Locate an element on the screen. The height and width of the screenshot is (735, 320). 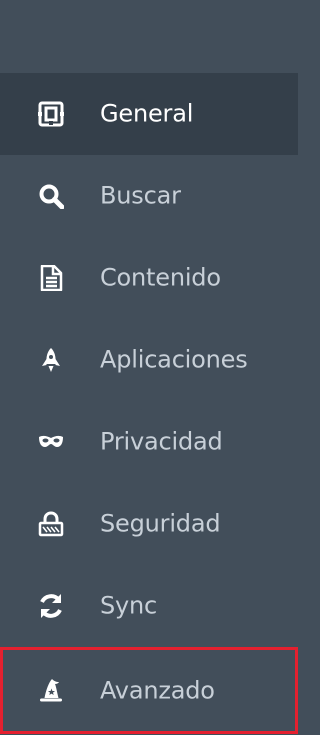
sidebar-item-label: Privacidad is located at coordinates (161, 441).